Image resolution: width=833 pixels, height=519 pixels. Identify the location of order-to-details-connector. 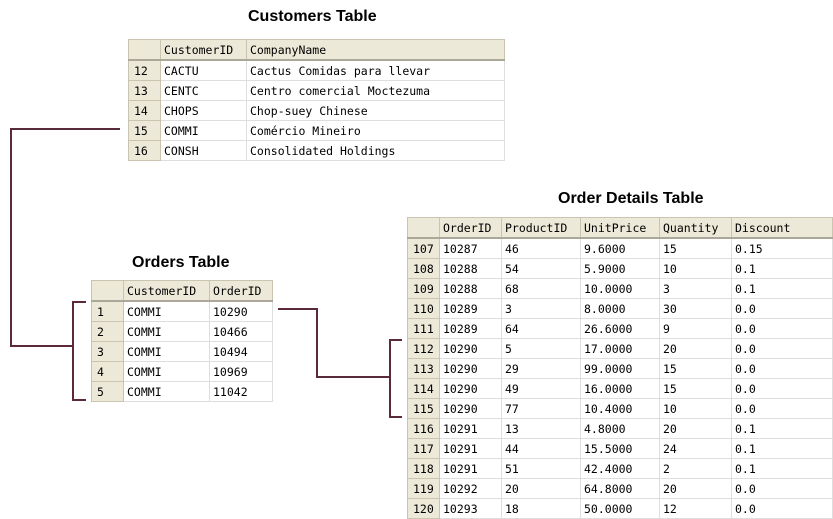
(334, 343).